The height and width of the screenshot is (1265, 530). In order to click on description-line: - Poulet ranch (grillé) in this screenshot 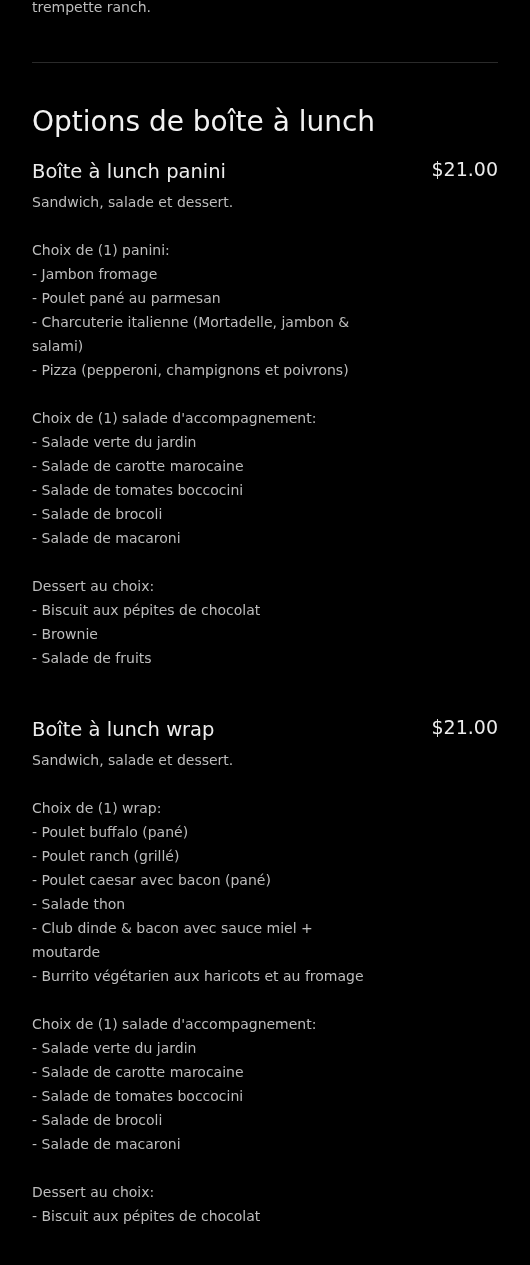, I will do `click(106, 856)`.